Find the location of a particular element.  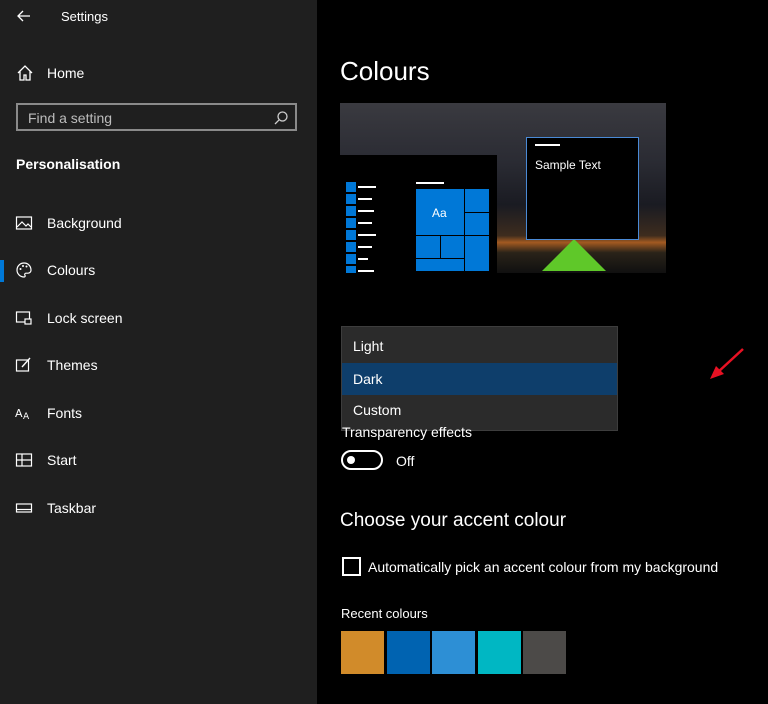

back-arrow-icon is located at coordinates (24, 16).